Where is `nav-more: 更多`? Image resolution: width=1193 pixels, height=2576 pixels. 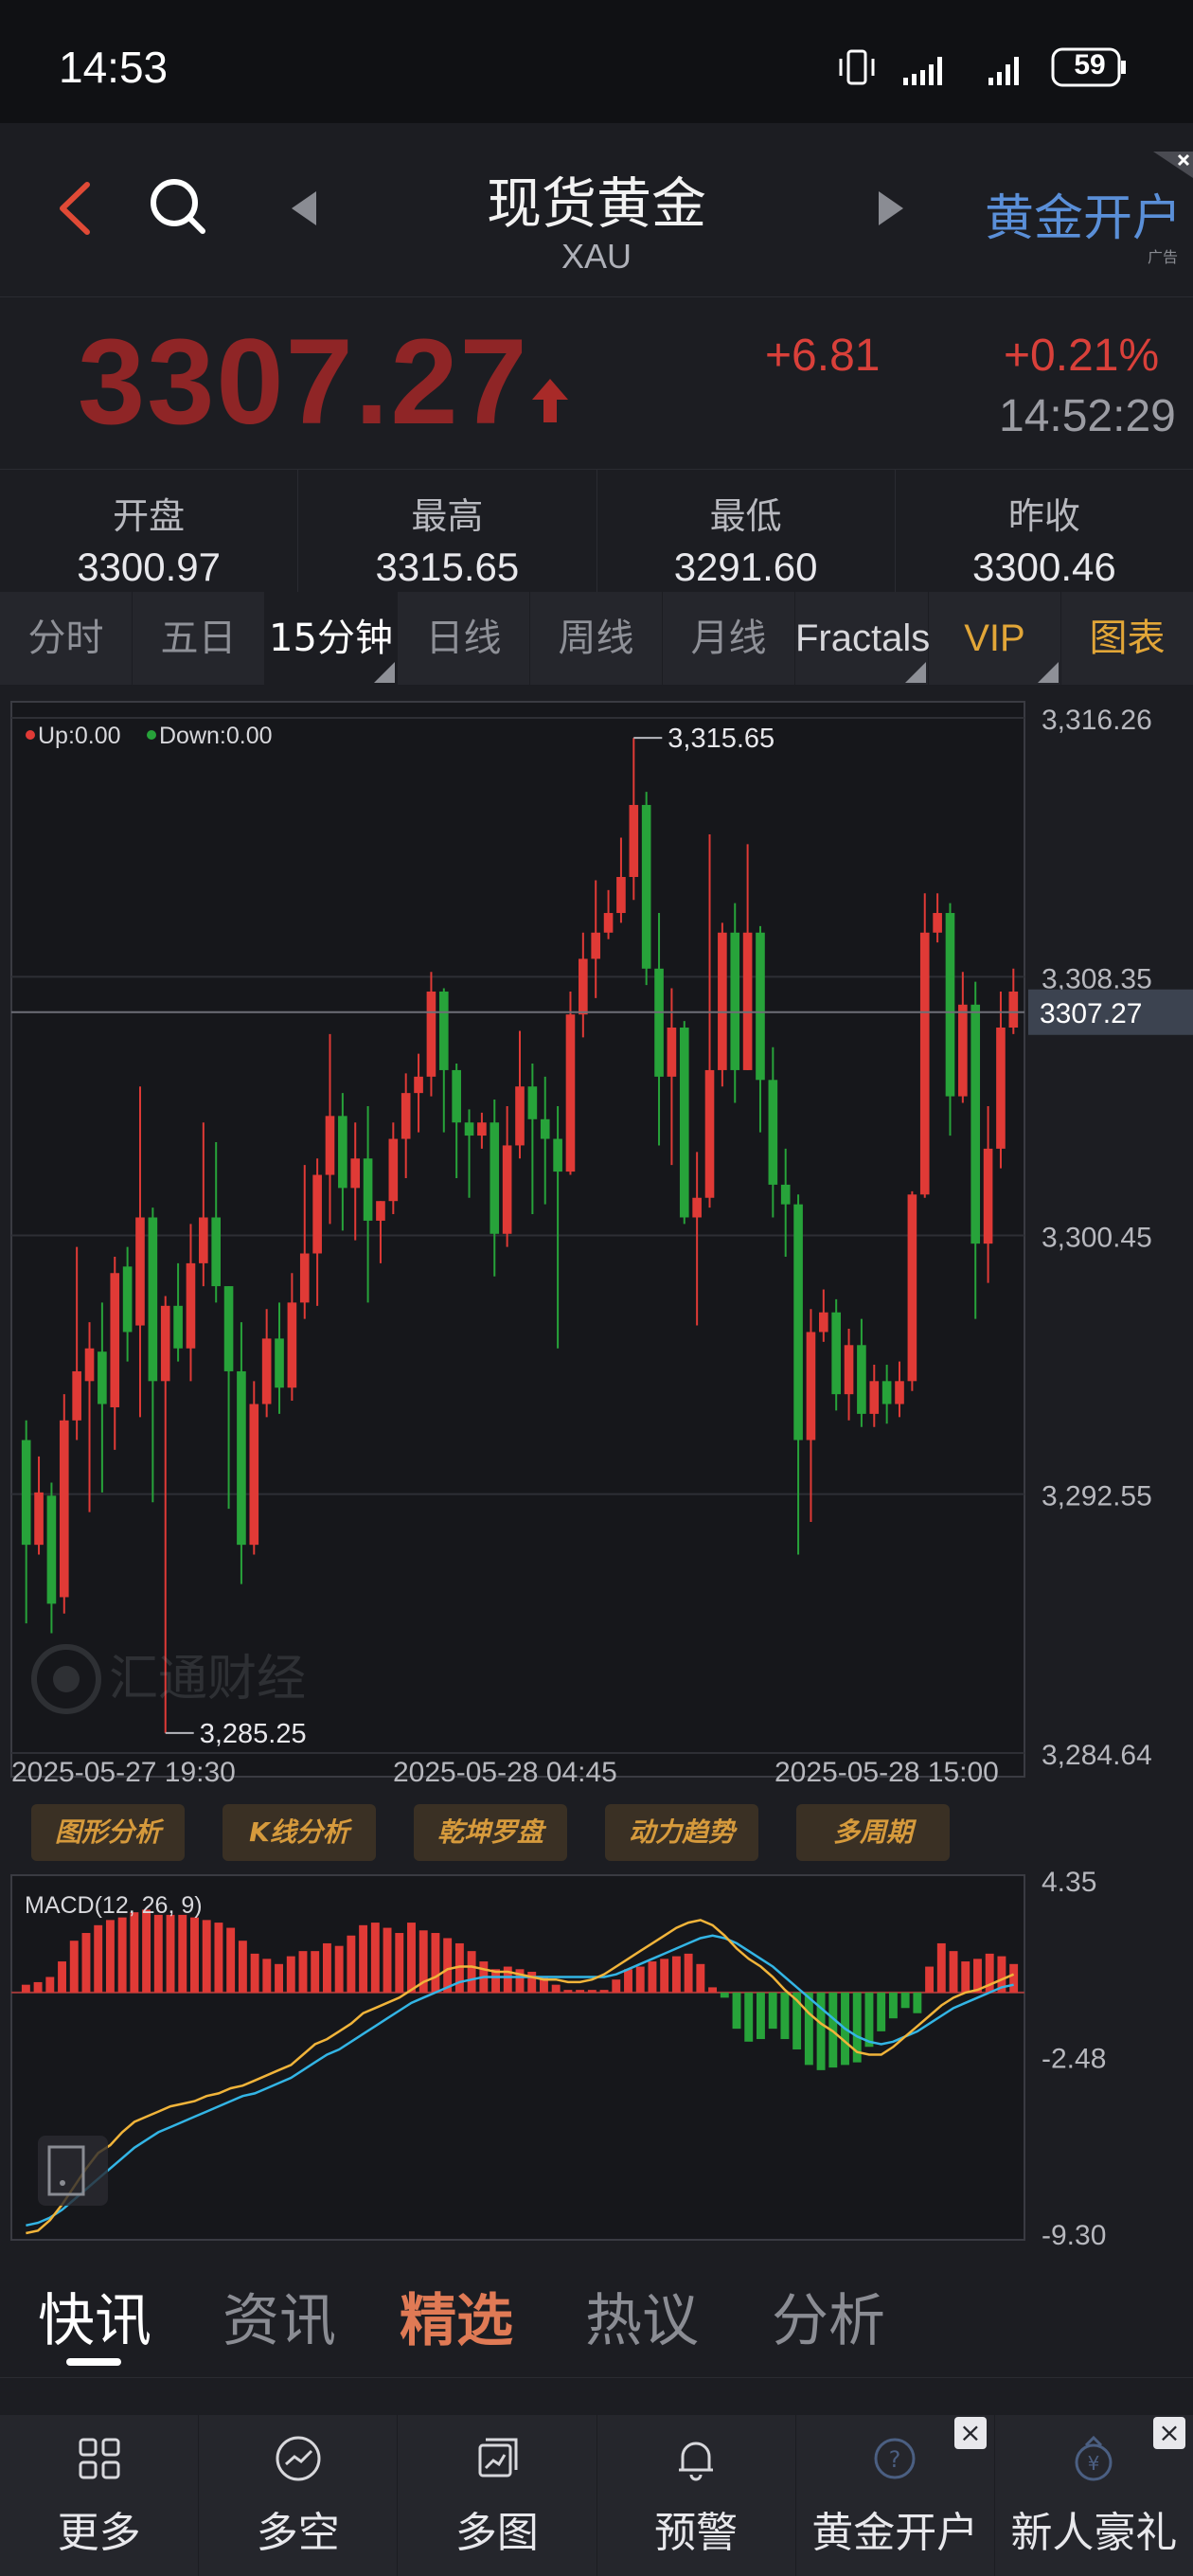 nav-more: 更多 is located at coordinates (100, 2495).